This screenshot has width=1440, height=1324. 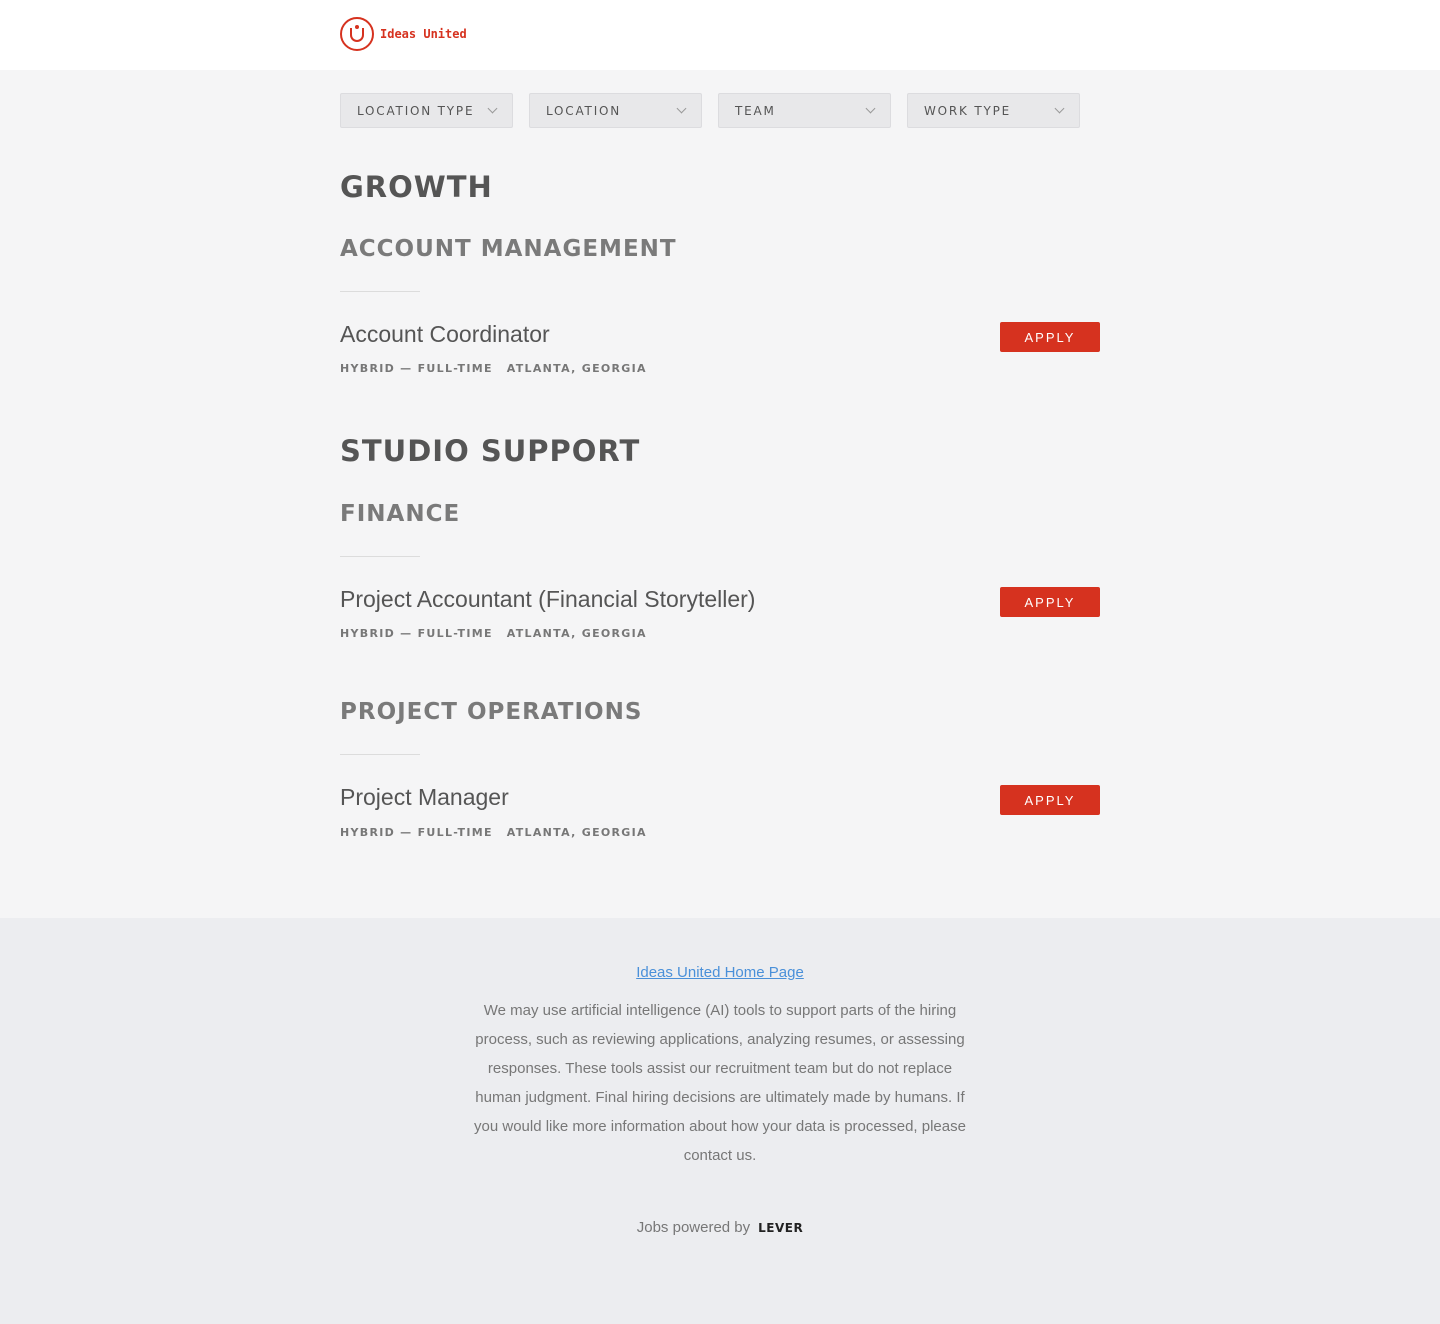 I want to click on team-title-project-operations: PROJECT OPERATIONS, so click(x=491, y=712).